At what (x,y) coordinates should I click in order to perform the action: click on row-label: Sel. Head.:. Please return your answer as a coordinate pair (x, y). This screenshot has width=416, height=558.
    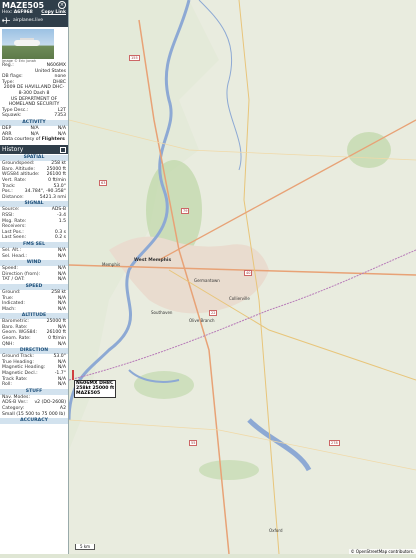
    Looking at the image, I should click on (14, 256).